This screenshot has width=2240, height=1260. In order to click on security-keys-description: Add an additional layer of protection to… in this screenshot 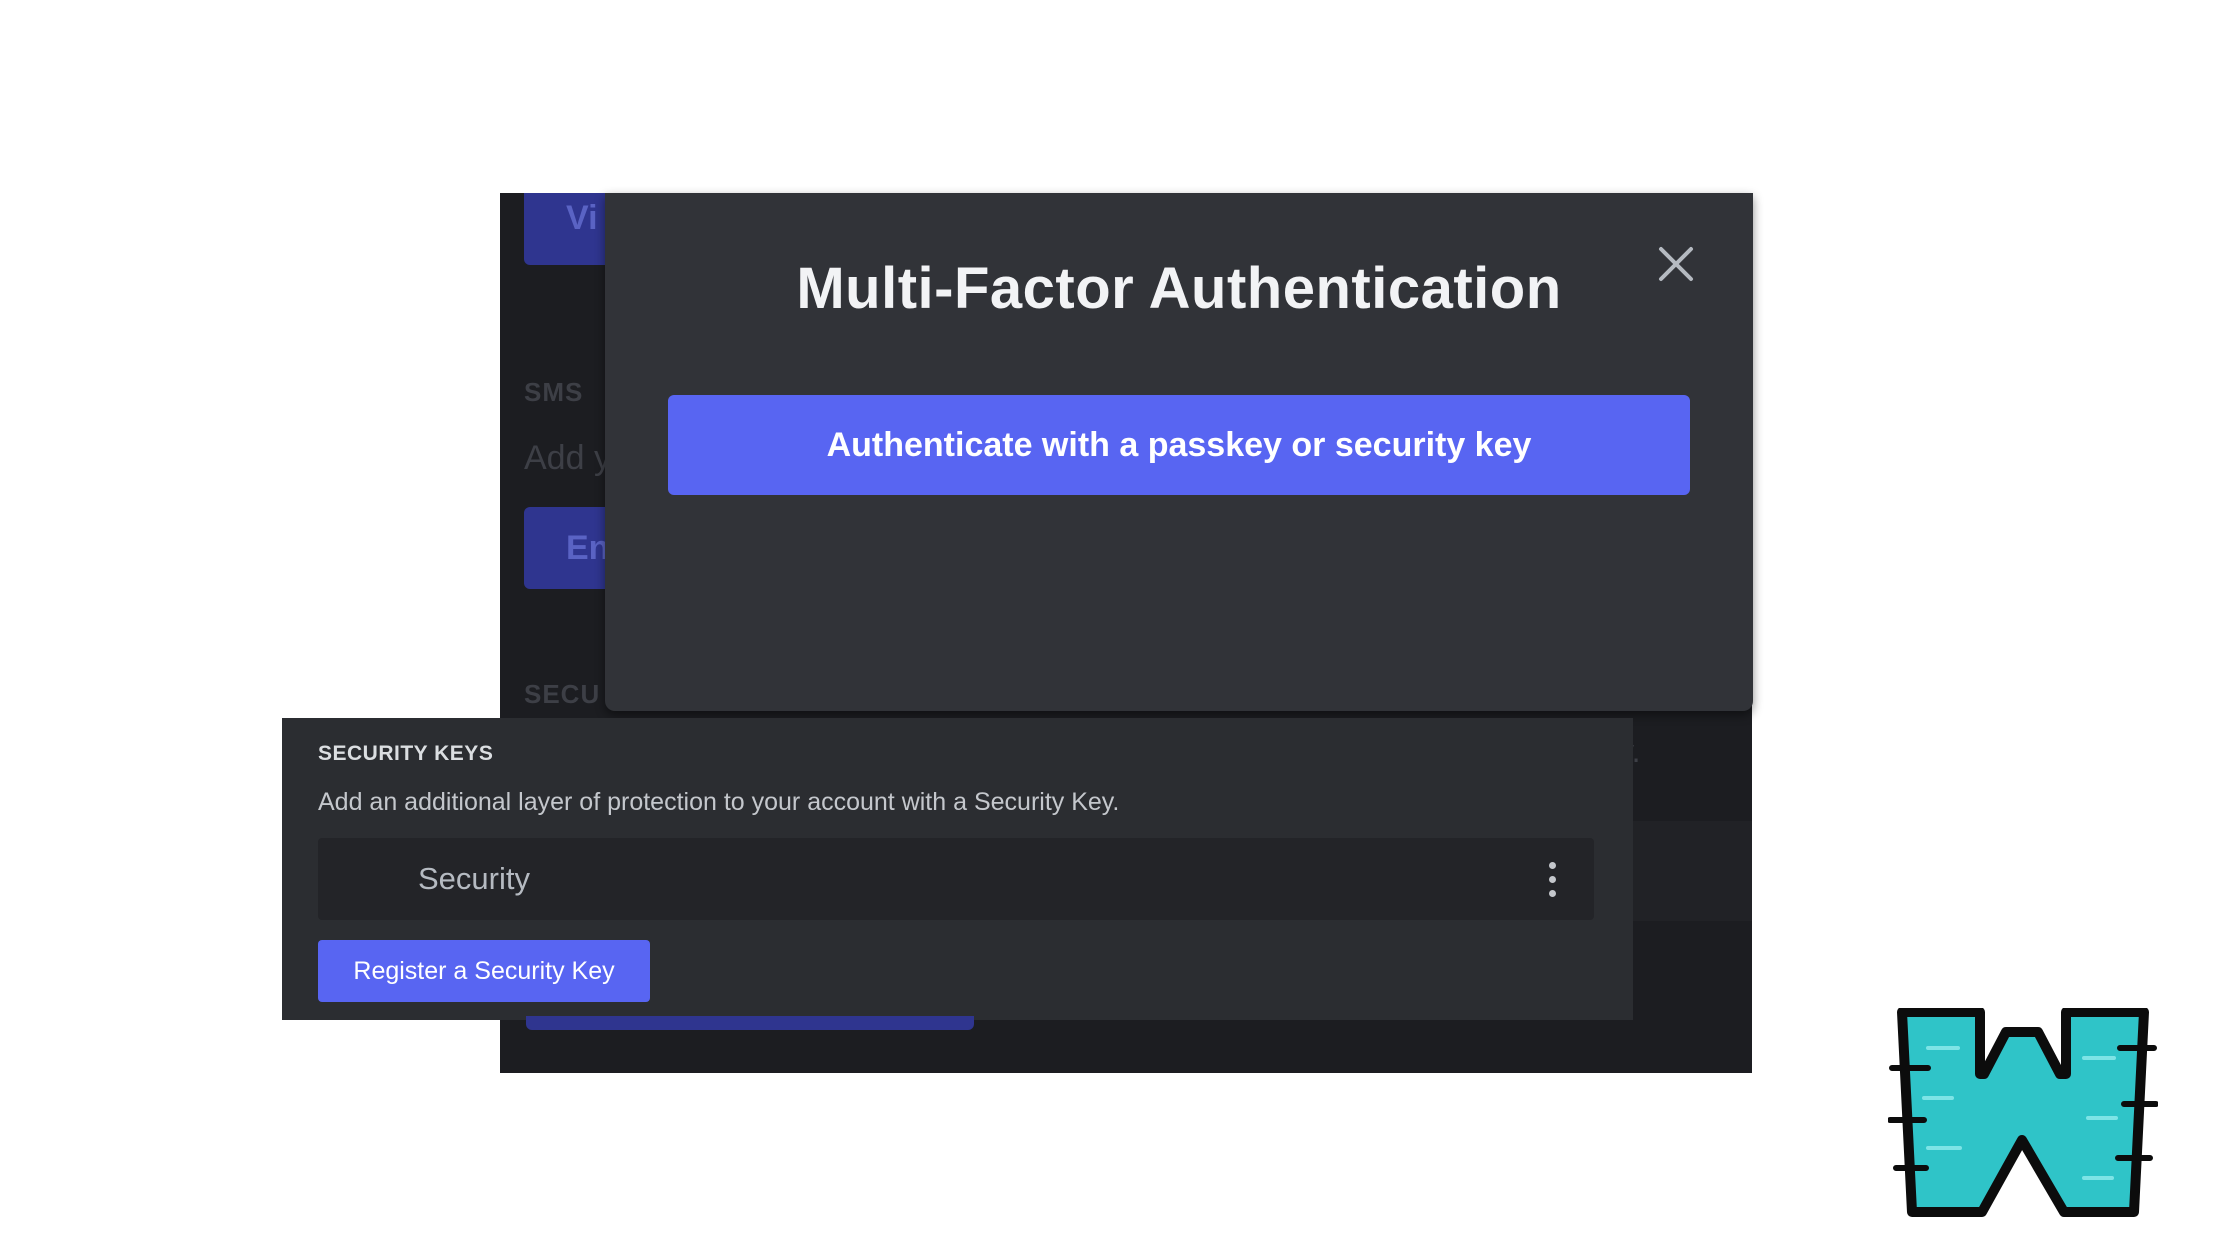, I will do `click(719, 802)`.